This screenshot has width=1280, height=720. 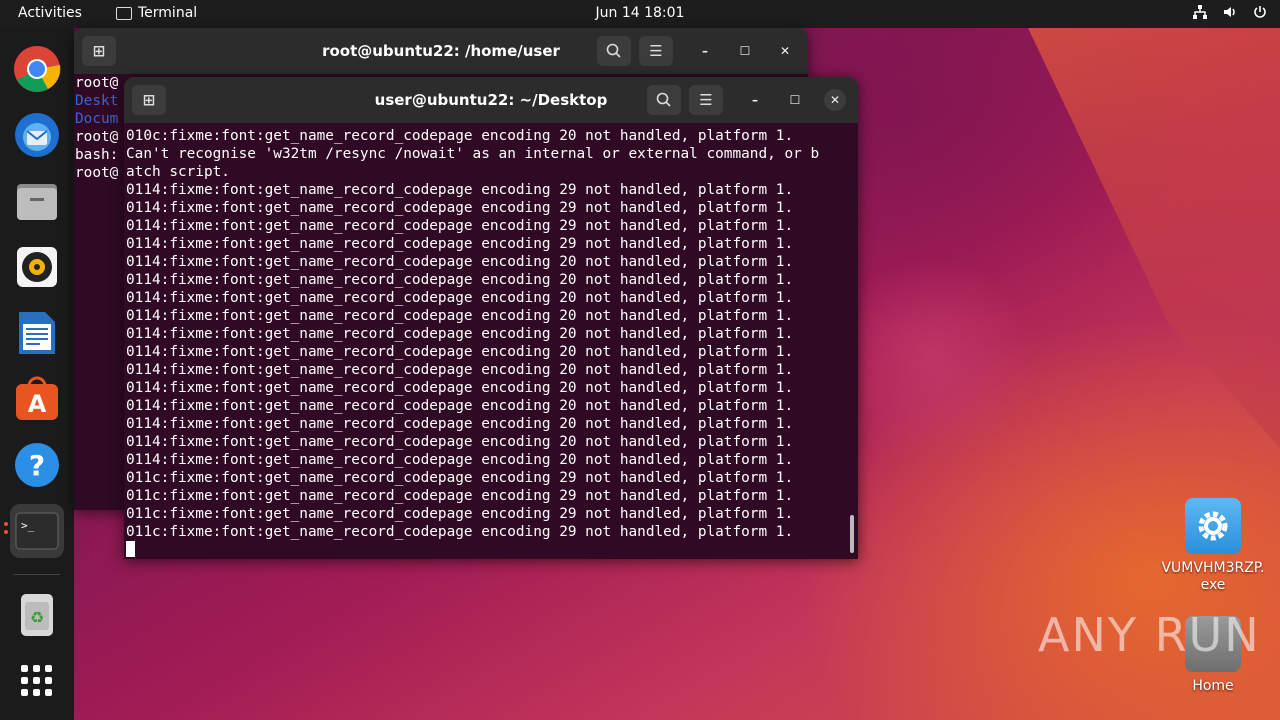 What do you see at coordinates (492, 550) in the screenshot?
I see `prompt-line` at bounding box center [492, 550].